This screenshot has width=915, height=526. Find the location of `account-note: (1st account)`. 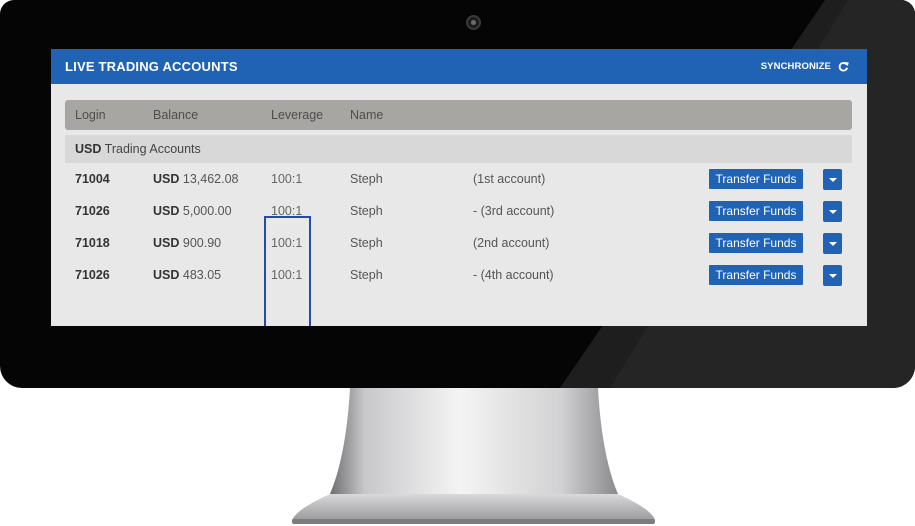

account-note: (1st account) is located at coordinates (509, 179).